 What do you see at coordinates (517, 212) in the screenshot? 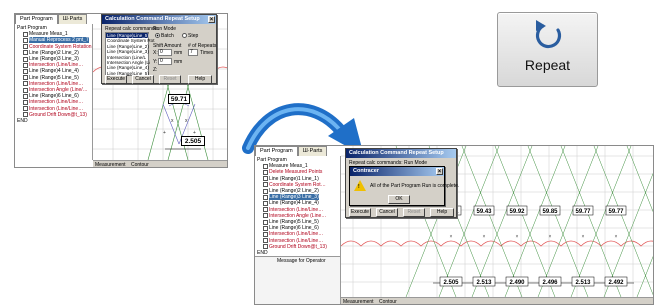
I see `angle-readout: 59.92` at bounding box center [517, 212].